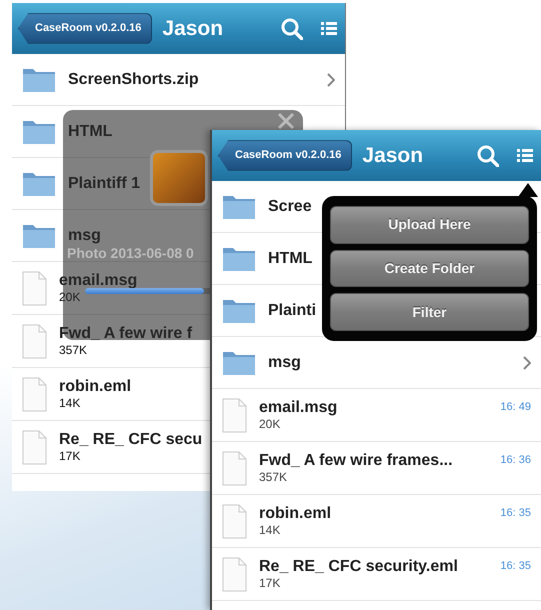 This screenshot has height=610, width=541. Describe the element at coordinates (130, 253) in the screenshot. I see `upload-caption: Photo 2013-06-08 0` at that location.